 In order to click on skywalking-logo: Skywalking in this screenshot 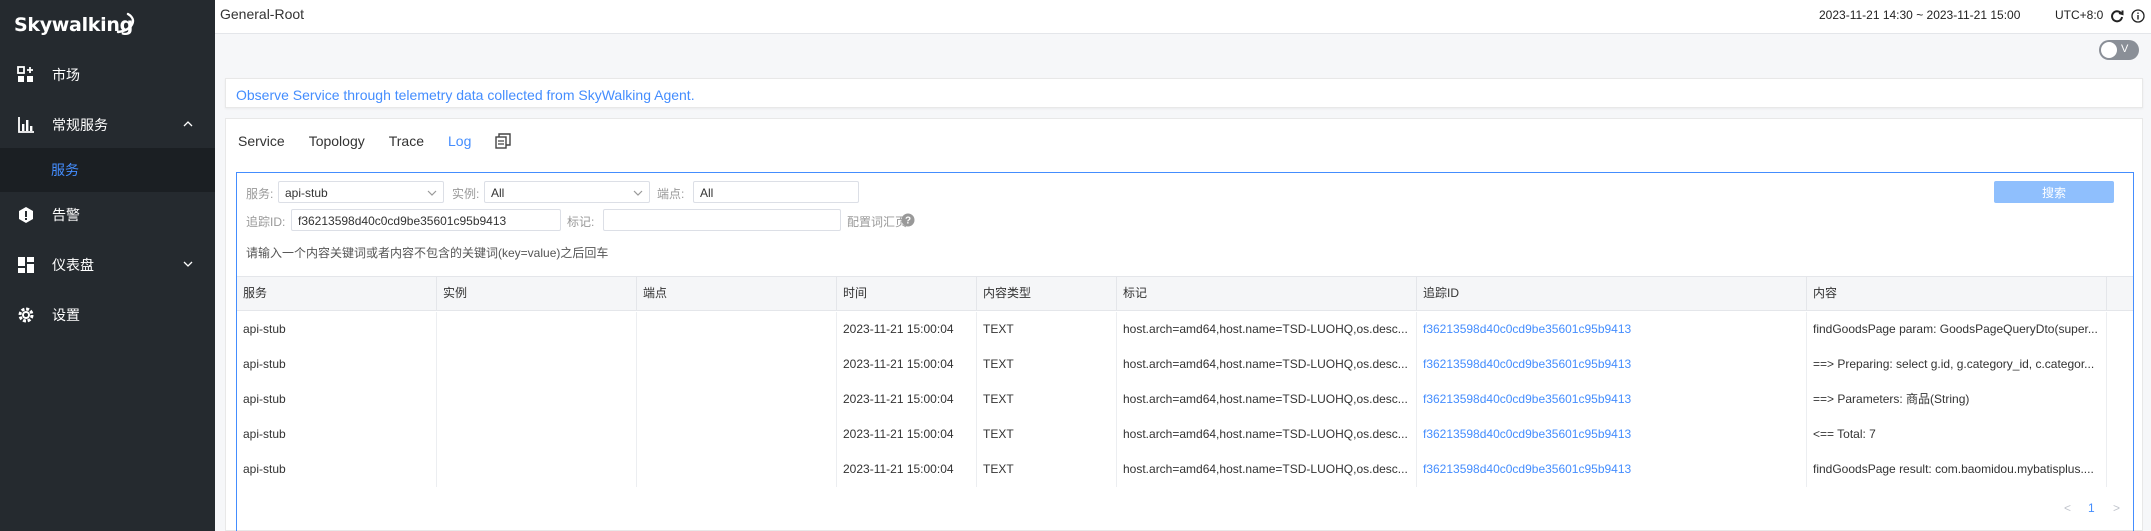, I will do `click(74, 25)`.